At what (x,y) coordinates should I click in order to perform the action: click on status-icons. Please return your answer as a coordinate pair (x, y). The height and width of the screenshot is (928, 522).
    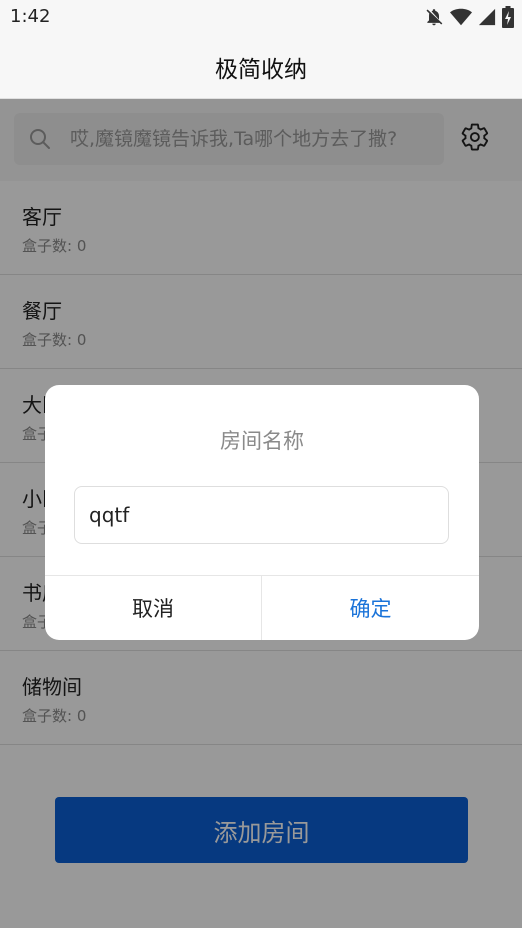
    Looking at the image, I should click on (469, 17).